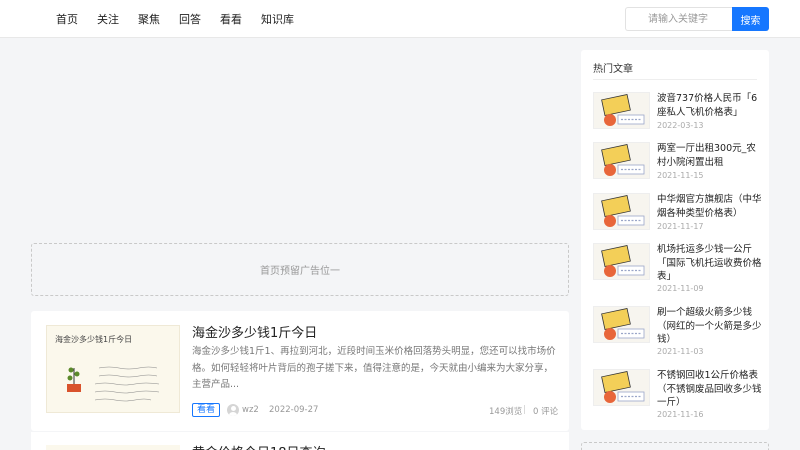 The height and width of the screenshot is (450, 800). What do you see at coordinates (675, 446) in the screenshot?
I see `sidebar-ad-placeholder` at bounding box center [675, 446].